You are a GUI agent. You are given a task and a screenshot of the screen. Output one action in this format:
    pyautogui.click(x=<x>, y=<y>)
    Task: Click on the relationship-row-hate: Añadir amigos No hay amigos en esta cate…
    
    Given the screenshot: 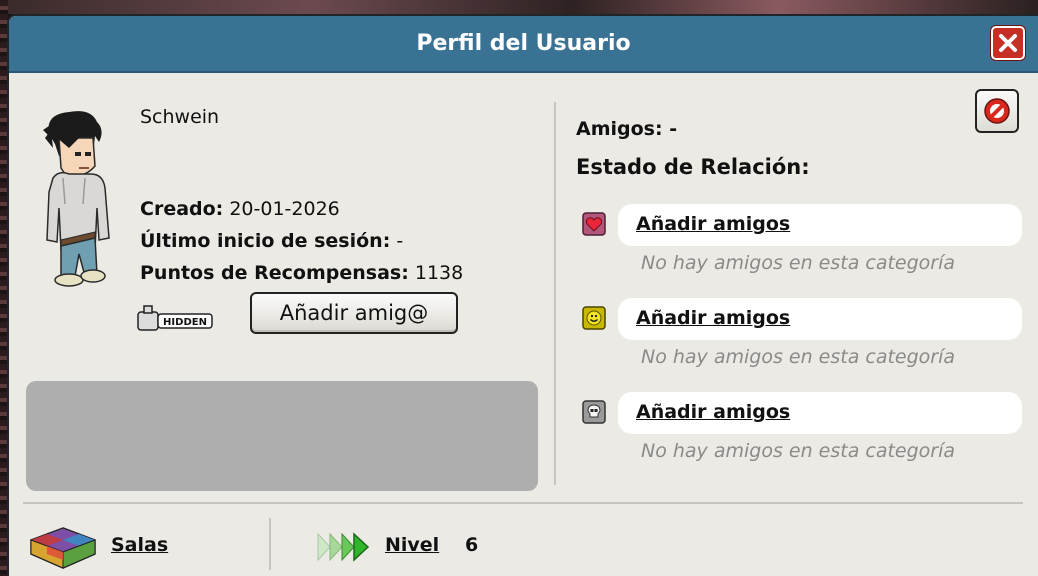 What is the action you would take?
    pyautogui.click(x=800, y=437)
    